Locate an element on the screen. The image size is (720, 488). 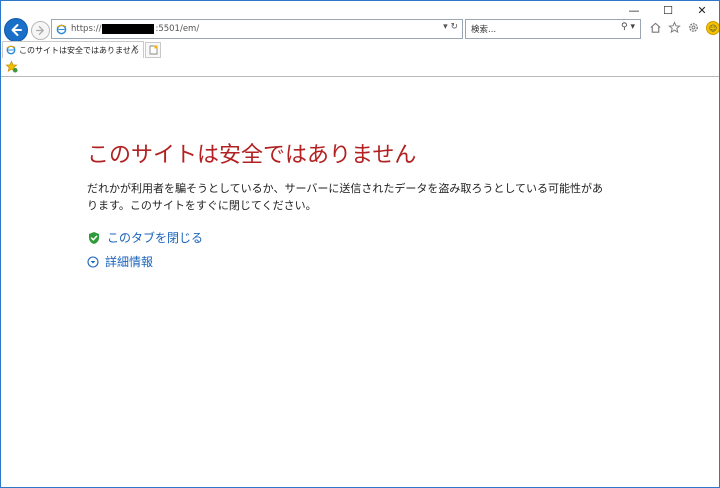
tab-active: このサイトは安全ではありません ✕ is located at coordinates (73, 49).